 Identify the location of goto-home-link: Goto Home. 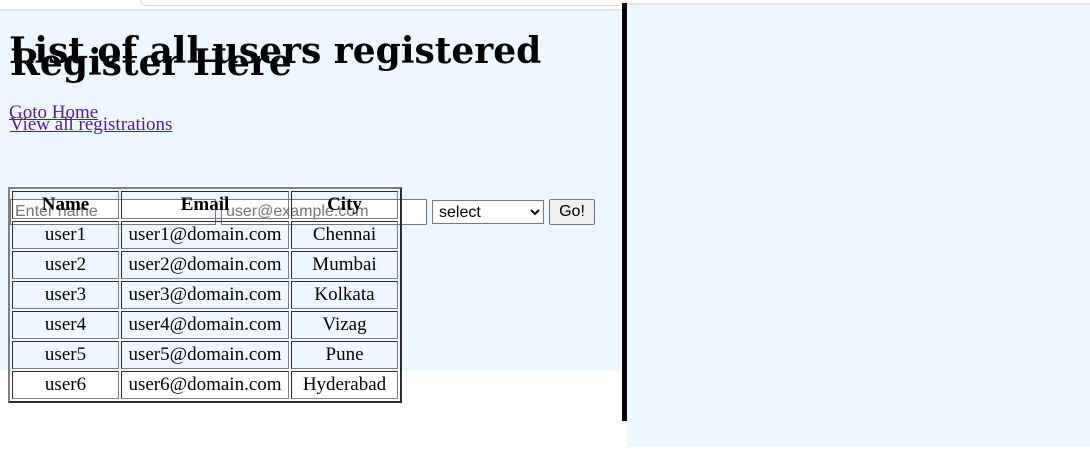
(53, 113).